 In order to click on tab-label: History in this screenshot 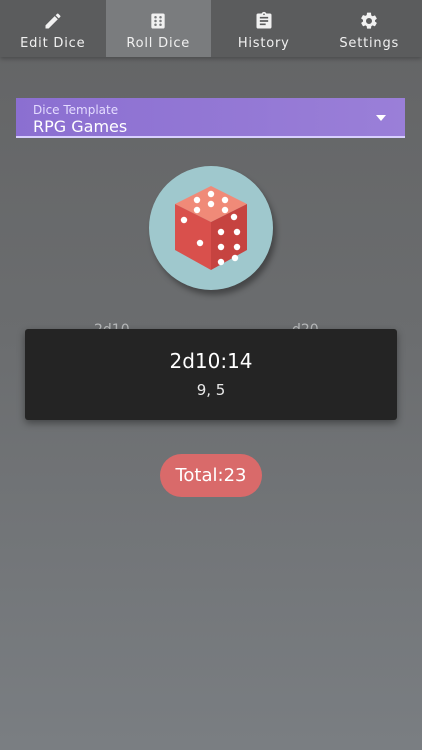, I will do `click(263, 43)`.